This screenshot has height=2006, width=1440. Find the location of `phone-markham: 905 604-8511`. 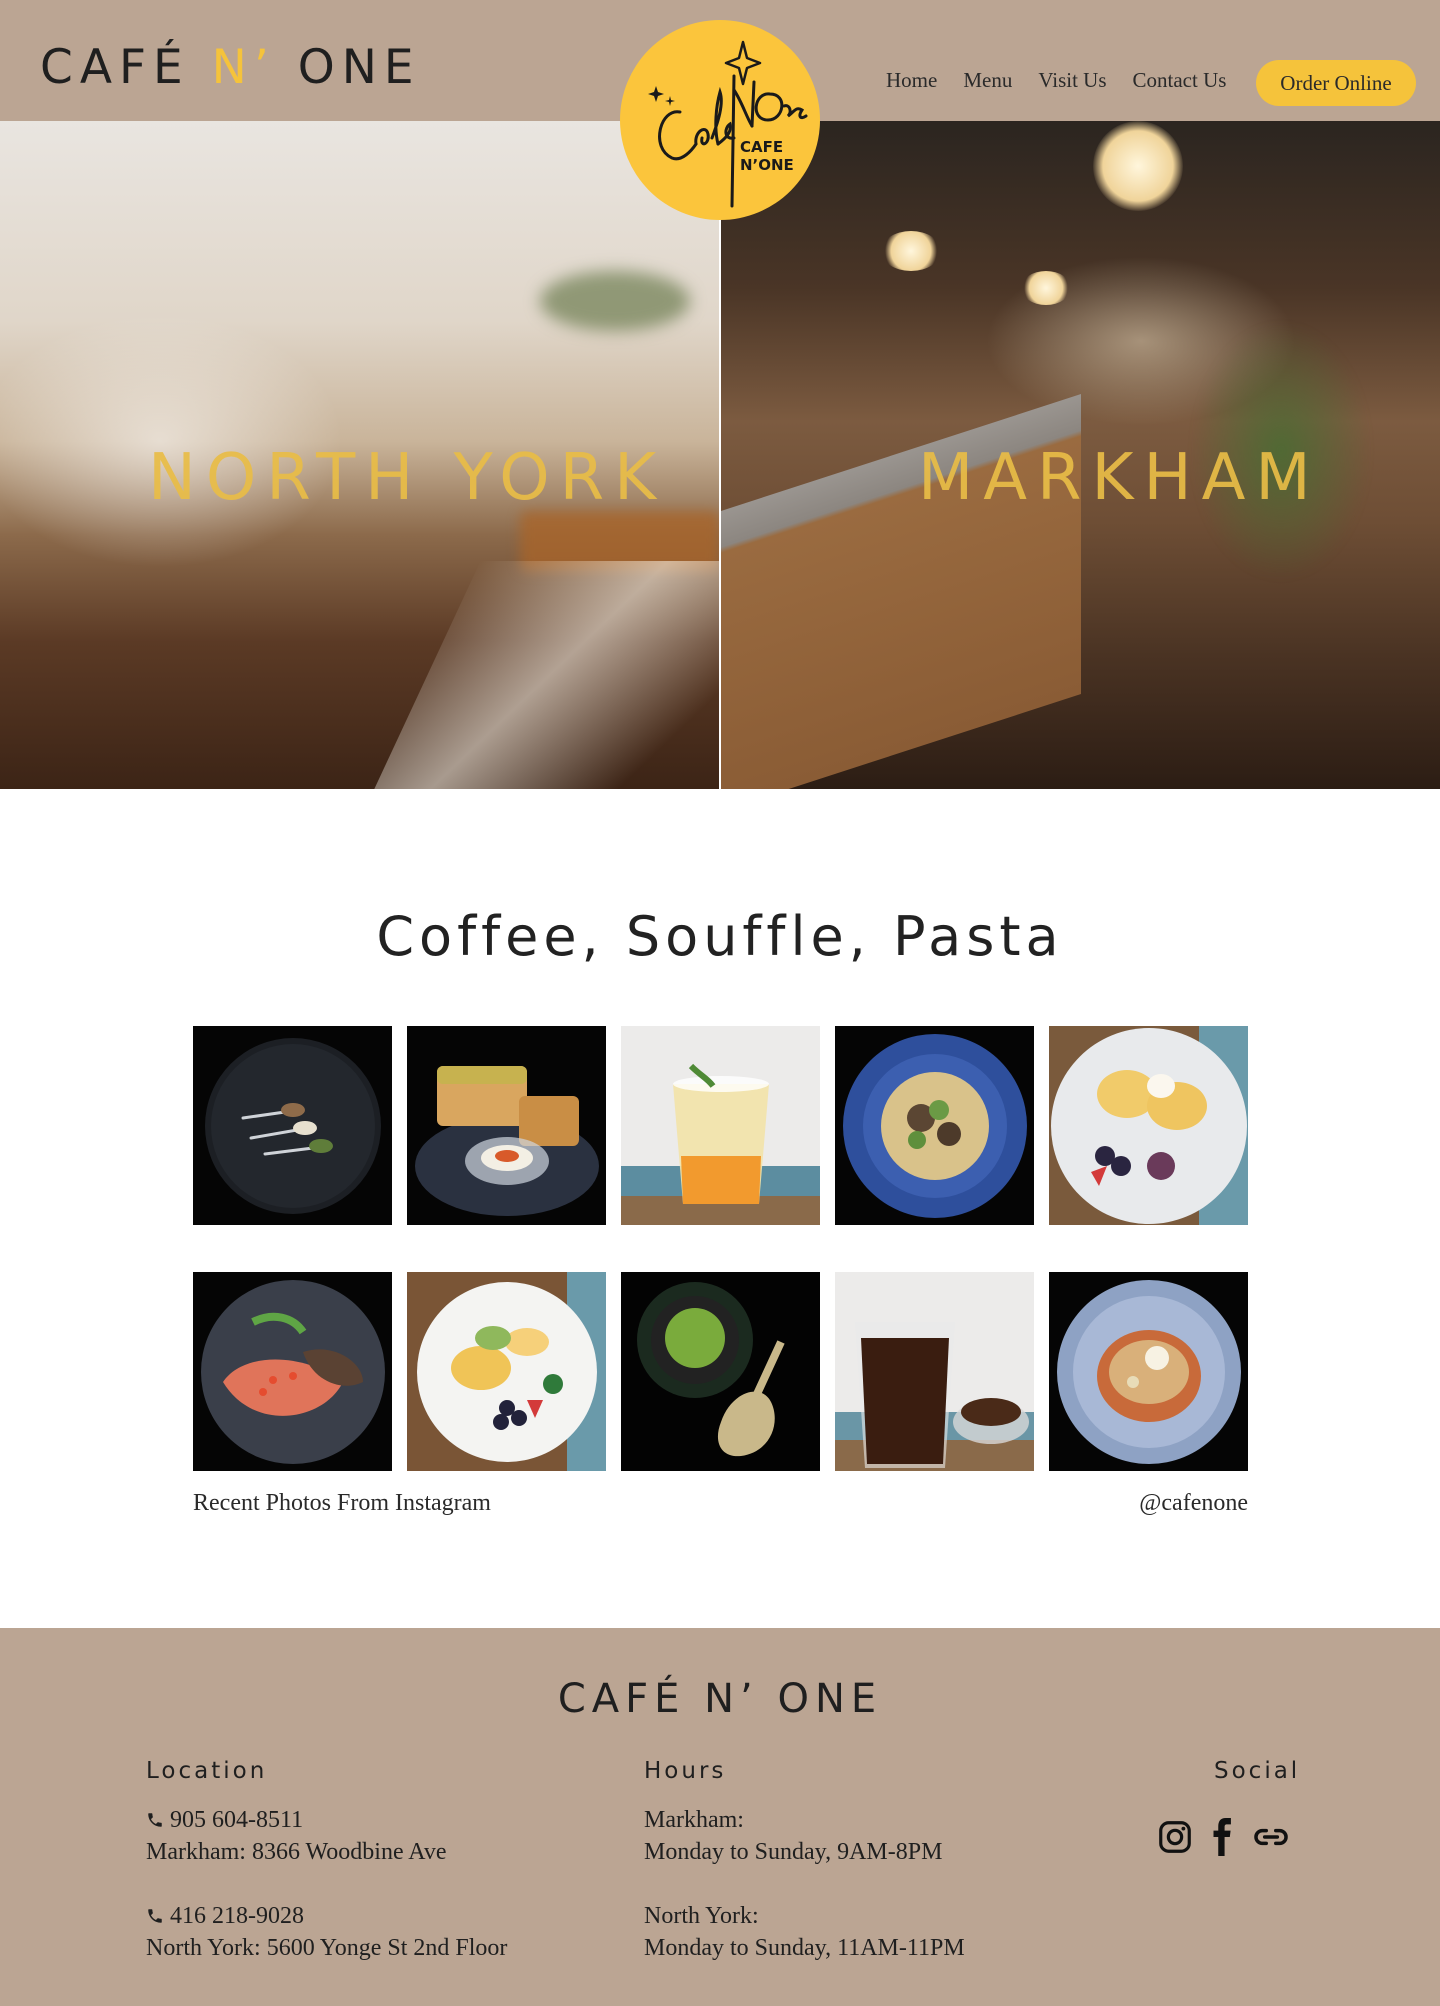

phone-markham: 905 604-8511 is located at coordinates (296, 1820).